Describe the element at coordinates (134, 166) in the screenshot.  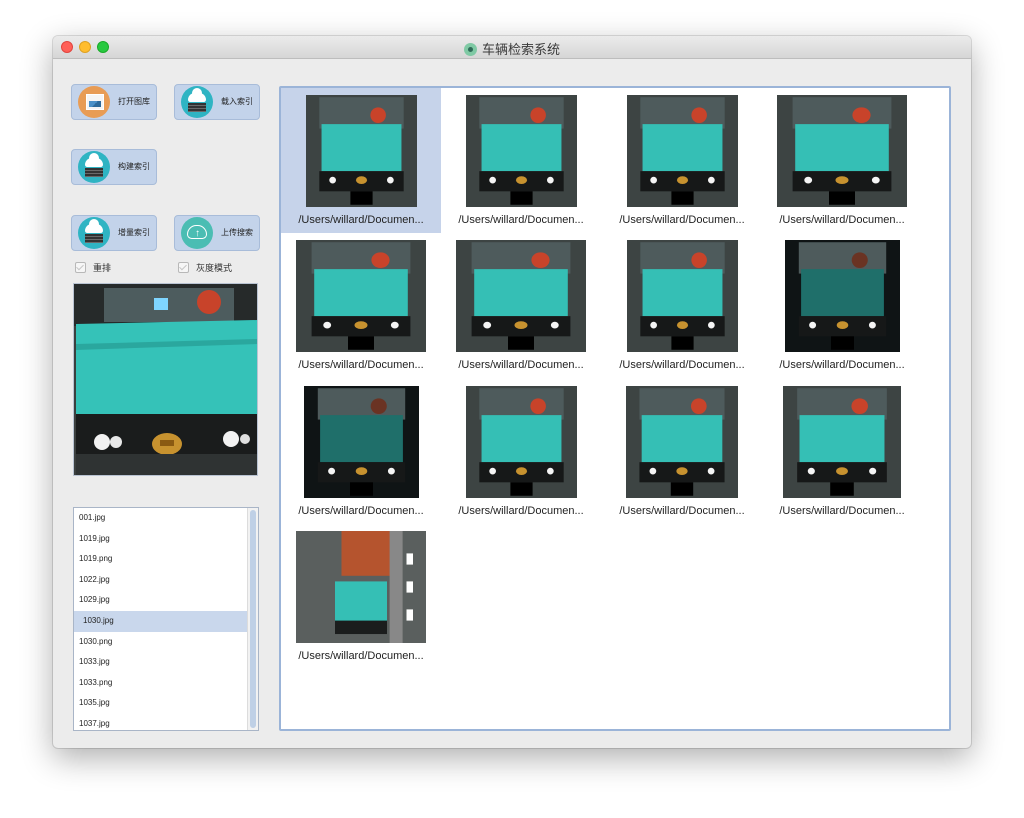
I see `build-index-label: 构建索引` at that location.